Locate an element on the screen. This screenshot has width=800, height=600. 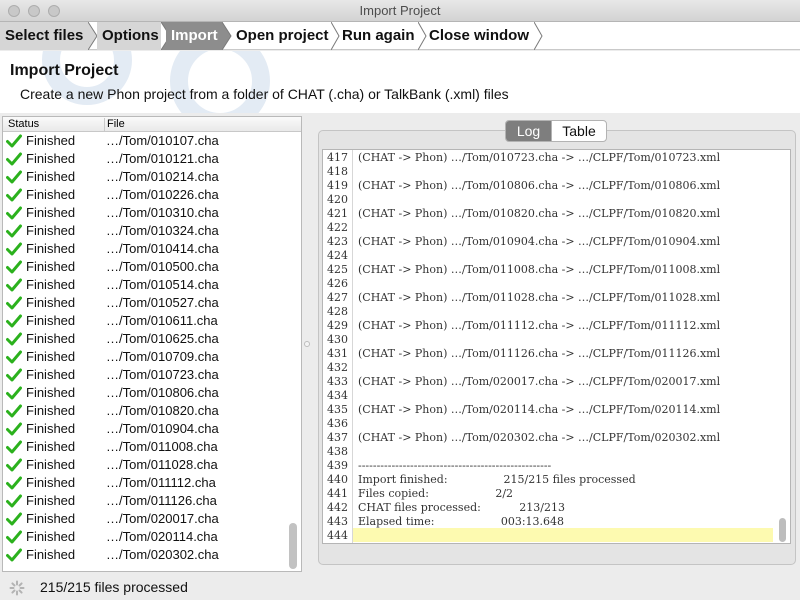
table-row: Finished …/Tom/010806.cha is located at coordinates (145, 393).